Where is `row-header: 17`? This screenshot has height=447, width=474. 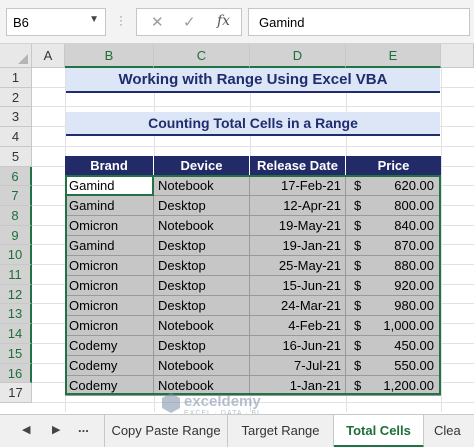 row-header: 17 is located at coordinates (16, 393).